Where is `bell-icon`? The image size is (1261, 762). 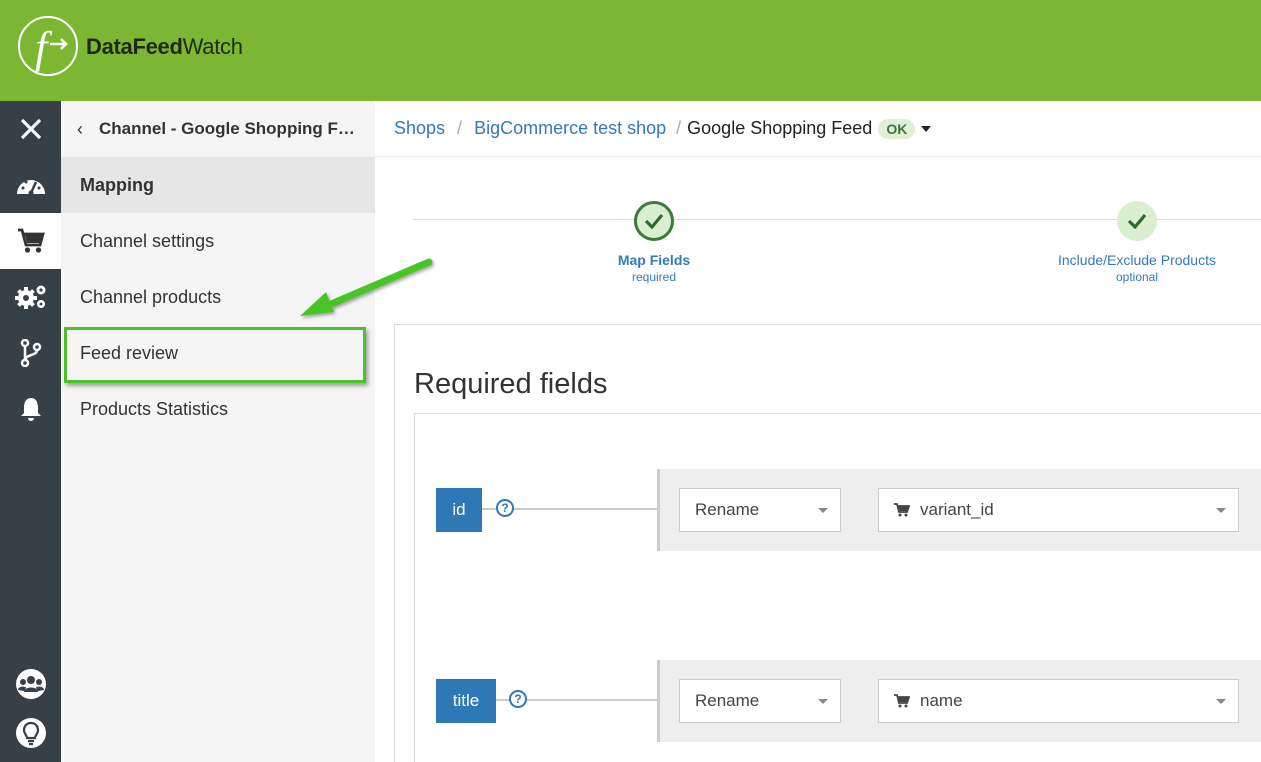
bell-icon is located at coordinates (30, 409).